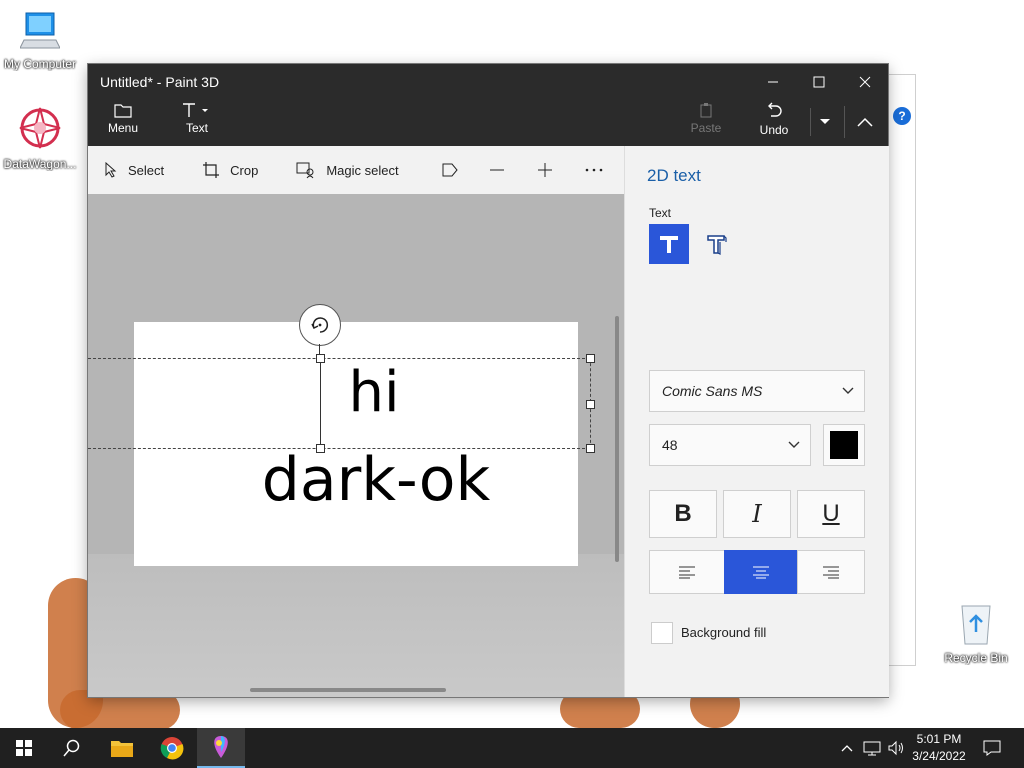  I want to click on magic-select-tool: Magic select, so click(347, 170).